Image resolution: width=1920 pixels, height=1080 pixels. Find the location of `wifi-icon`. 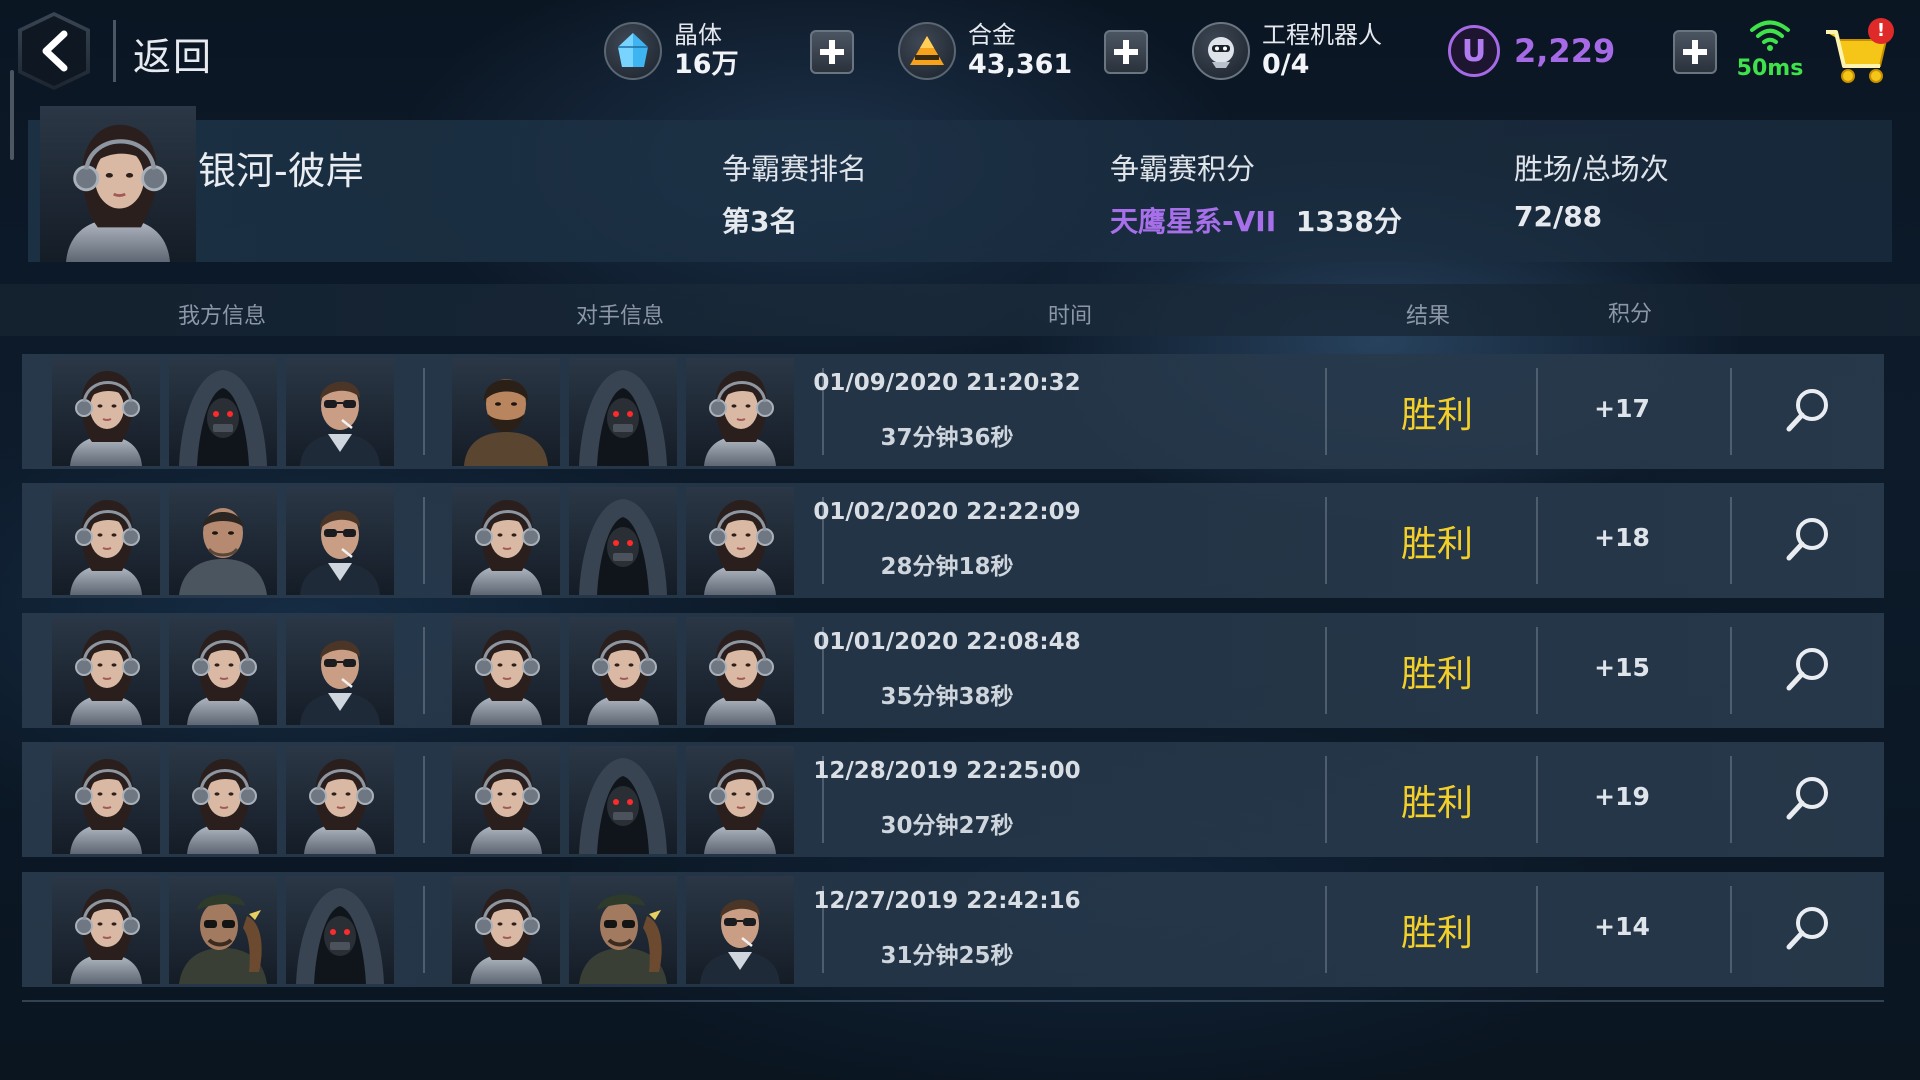

wifi-icon is located at coordinates (1770, 35).